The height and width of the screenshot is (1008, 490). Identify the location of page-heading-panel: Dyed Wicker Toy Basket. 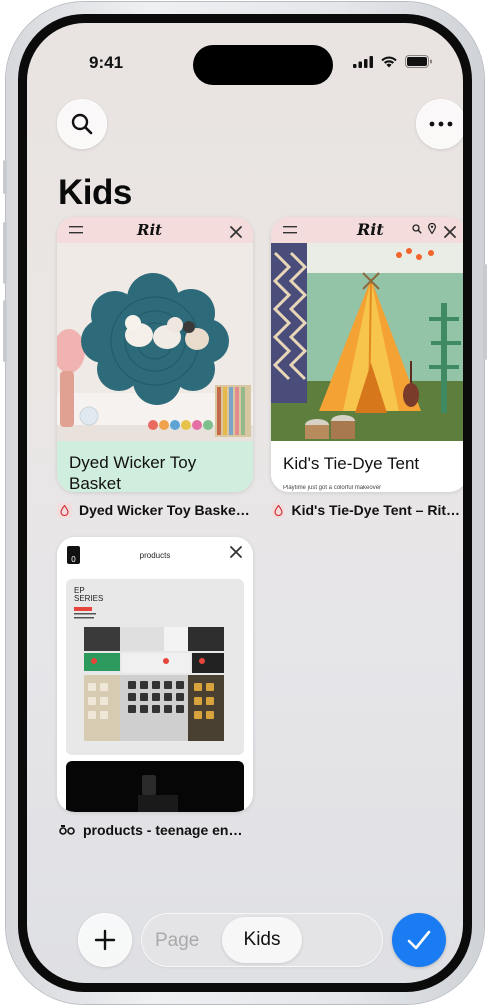
(155, 466).